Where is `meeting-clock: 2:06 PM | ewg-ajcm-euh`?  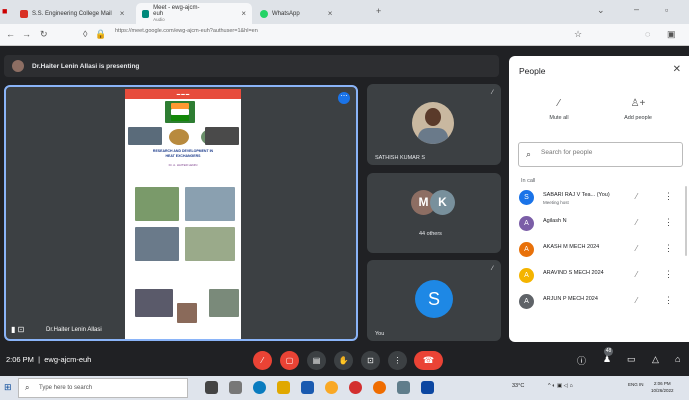 meeting-clock: 2:06 PM | ewg-ajcm-euh is located at coordinates (49, 359).